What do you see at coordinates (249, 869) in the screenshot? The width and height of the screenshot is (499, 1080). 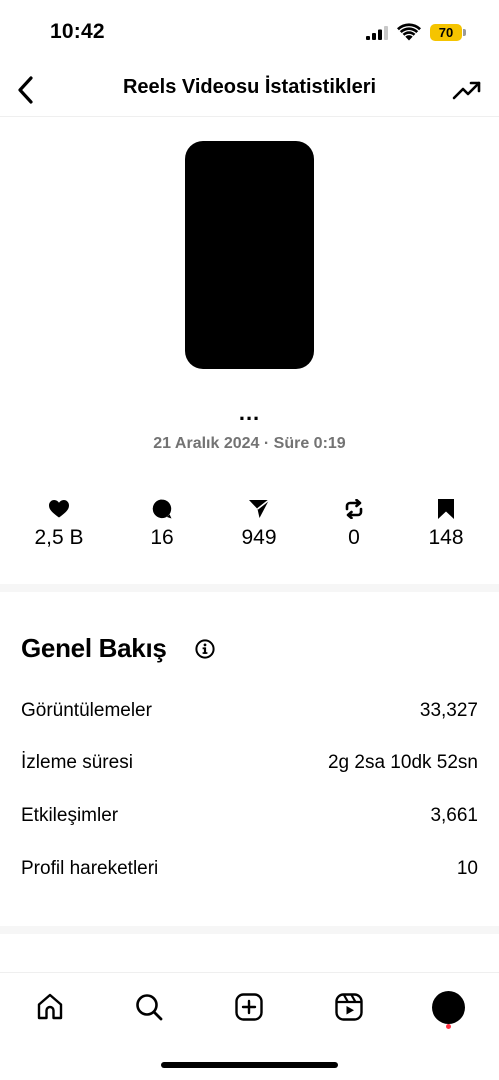 I see `metric-row-profile-activity: Profil hareketleri 10` at bounding box center [249, 869].